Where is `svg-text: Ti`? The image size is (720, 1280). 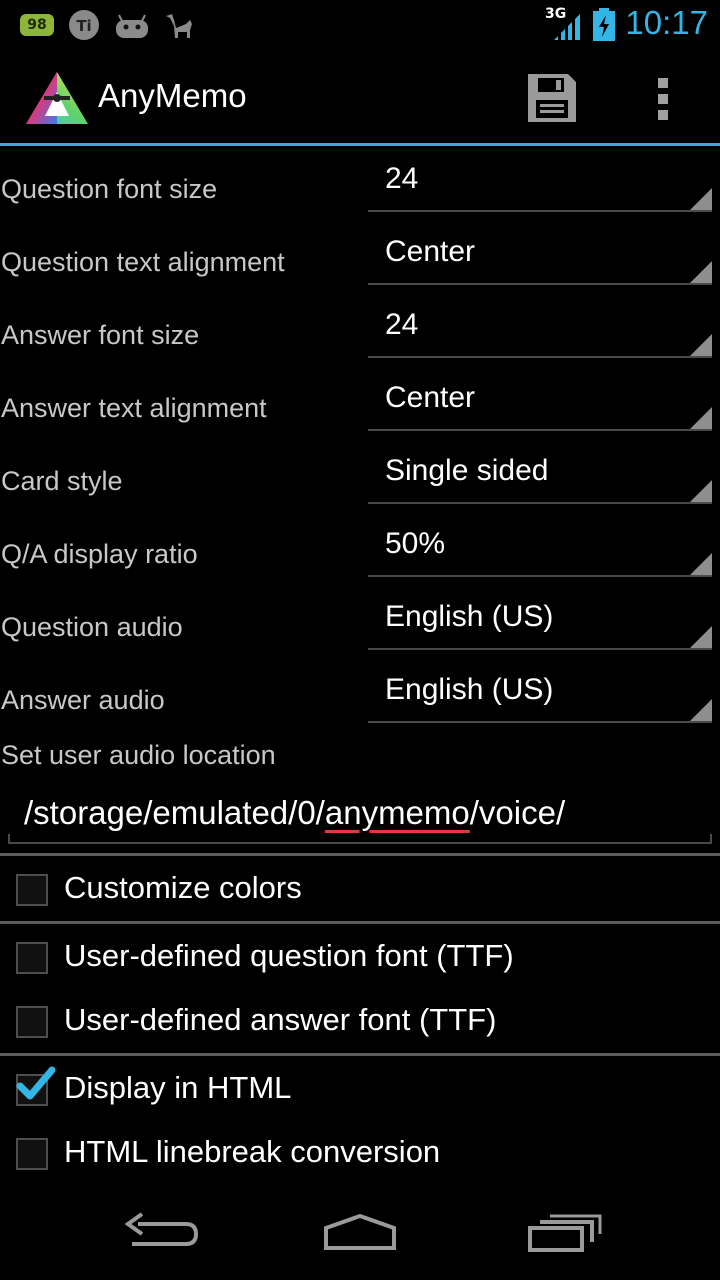 svg-text: Ti is located at coordinates (83, 26).